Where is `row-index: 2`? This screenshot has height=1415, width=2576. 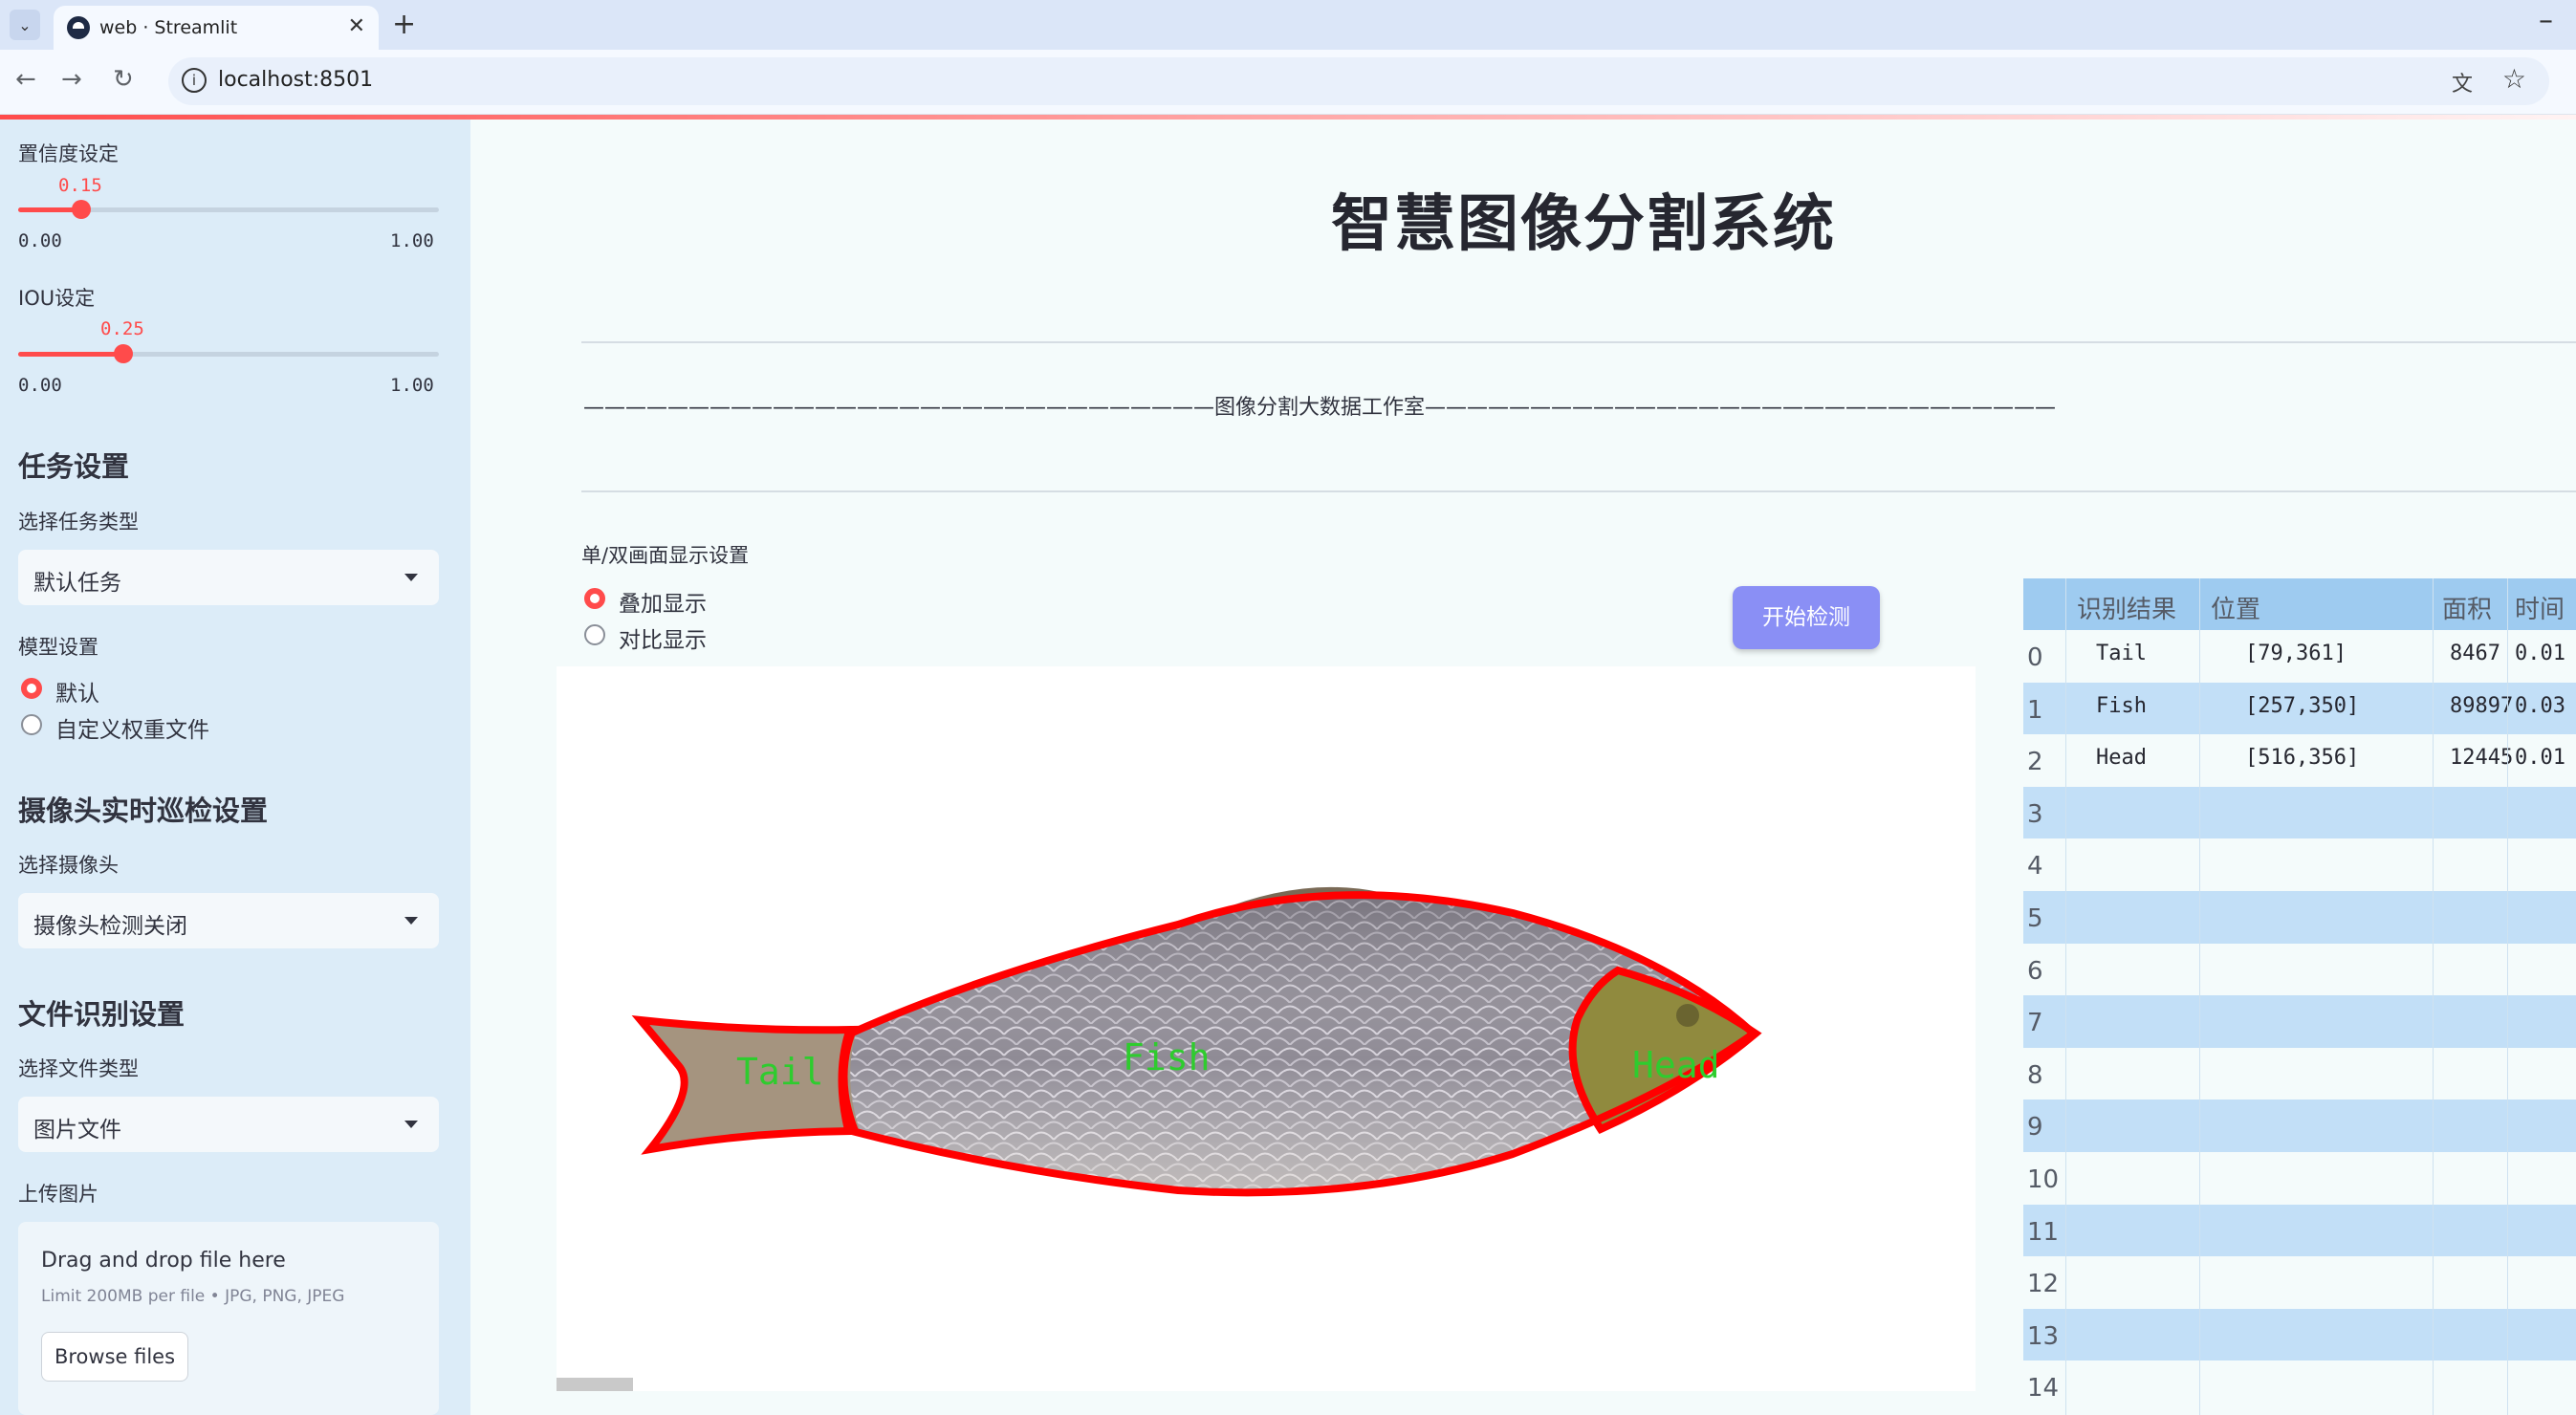 row-index: 2 is located at coordinates (2035, 763).